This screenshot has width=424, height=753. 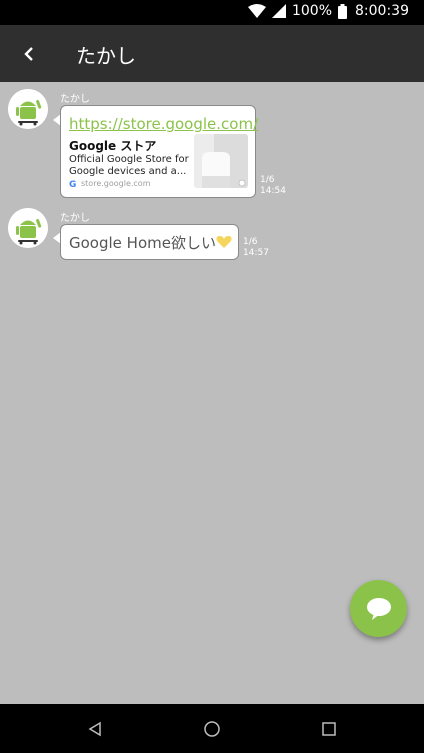 What do you see at coordinates (163, 124) in the screenshot?
I see `message-link: https://store.google.com/` at bounding box center [163, 124].